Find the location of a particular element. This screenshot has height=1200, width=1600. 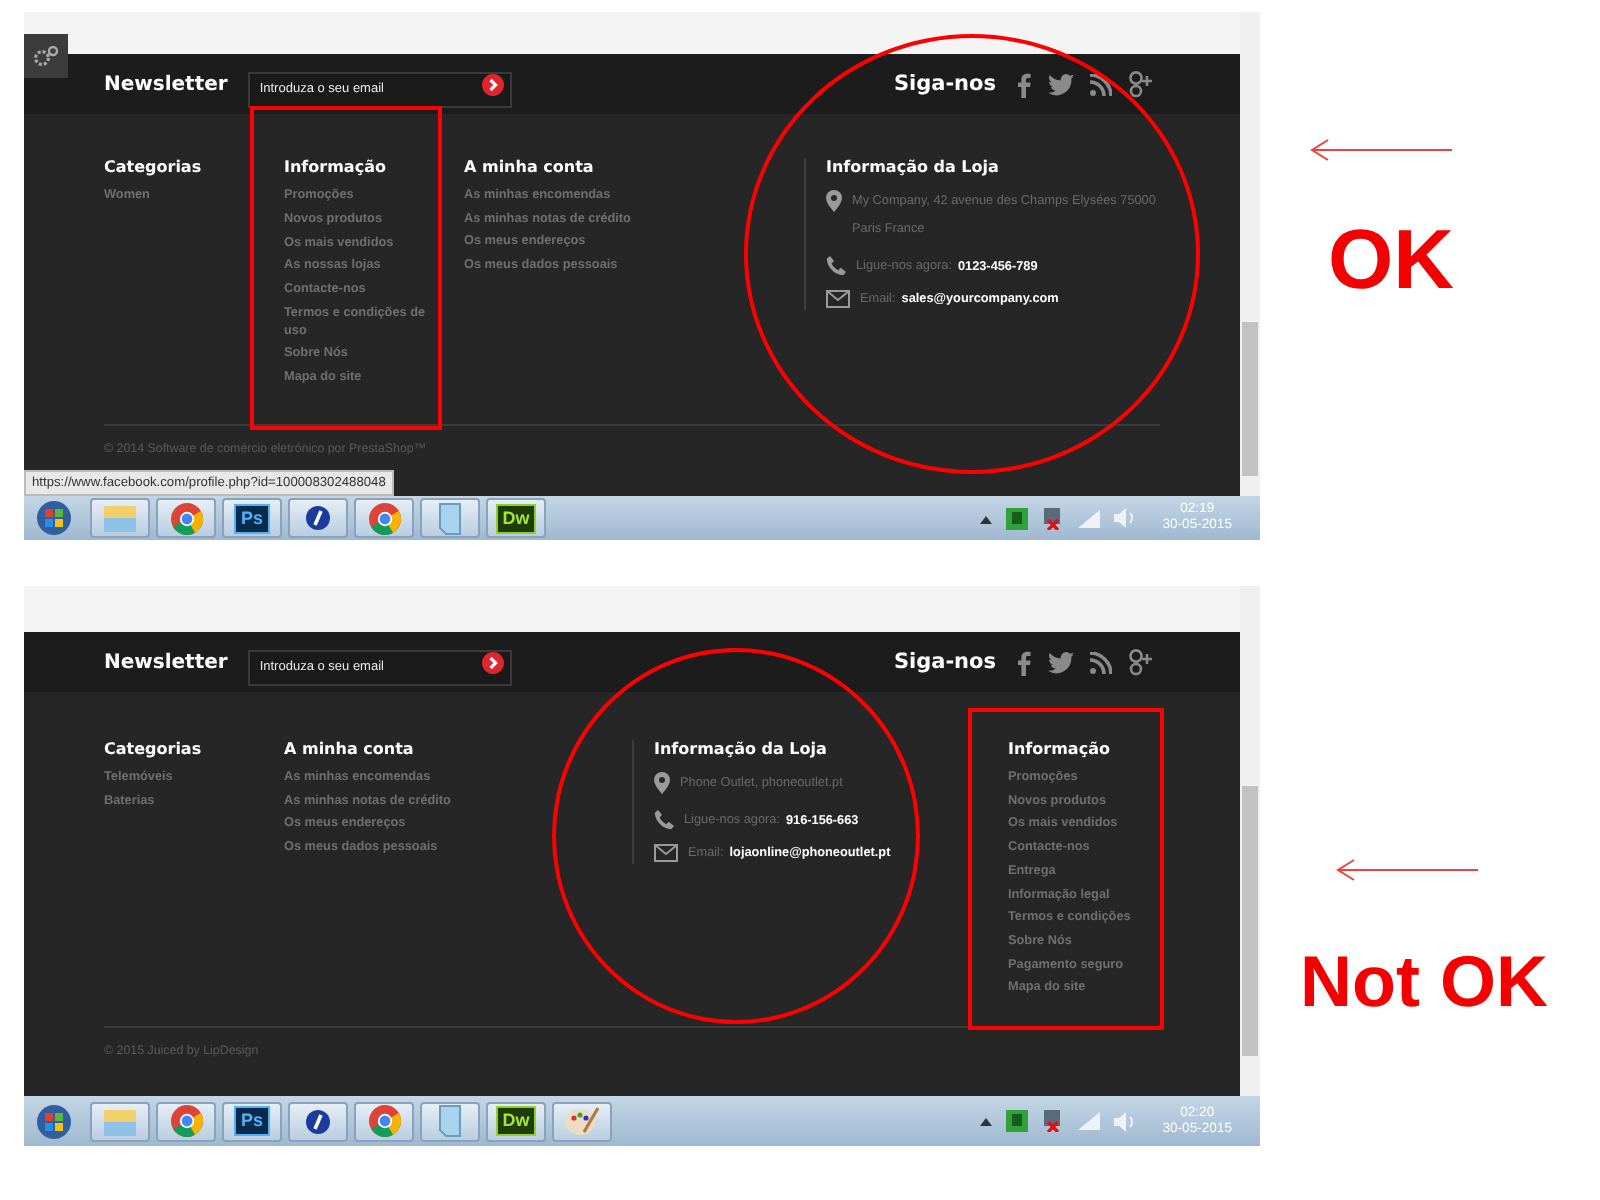

palette-icon is located at coordinates (582, 1121).